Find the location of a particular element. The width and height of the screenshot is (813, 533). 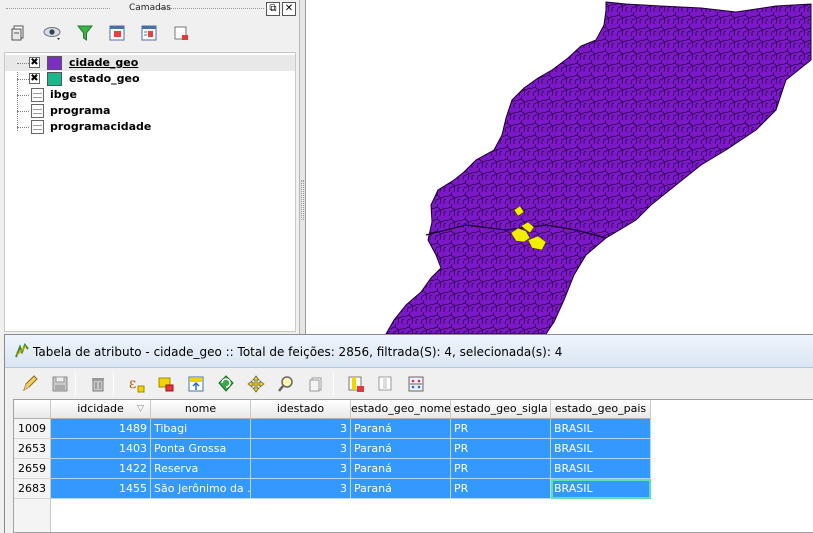

filter-legend-button is located at coordinates (85, 33).